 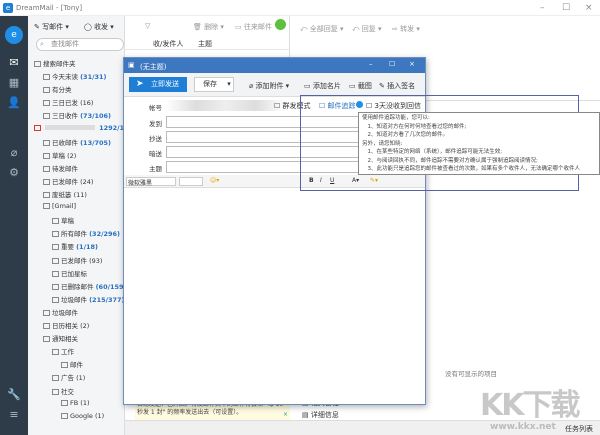 I want to click on receive-button: ◯ 收发 ▾, so click(x=99, y=27).